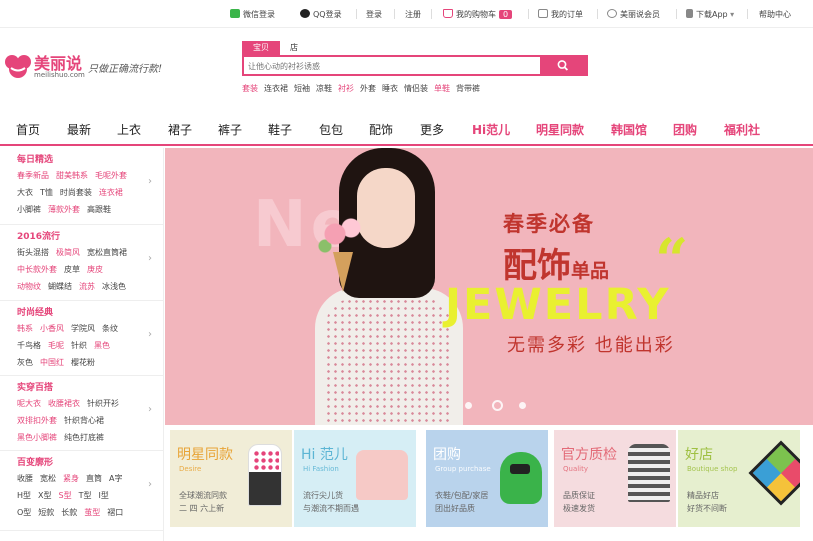  I want to click on sidebar-category-link: O型, so click(24, 512).